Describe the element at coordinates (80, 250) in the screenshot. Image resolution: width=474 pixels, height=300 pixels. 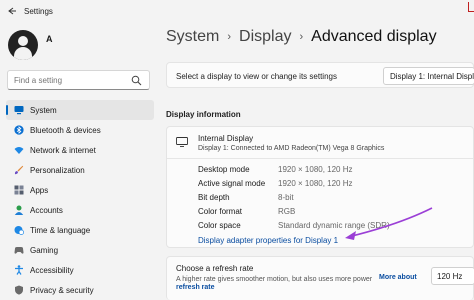
I see `sidebar-item-gaming: Gaming` at that location.